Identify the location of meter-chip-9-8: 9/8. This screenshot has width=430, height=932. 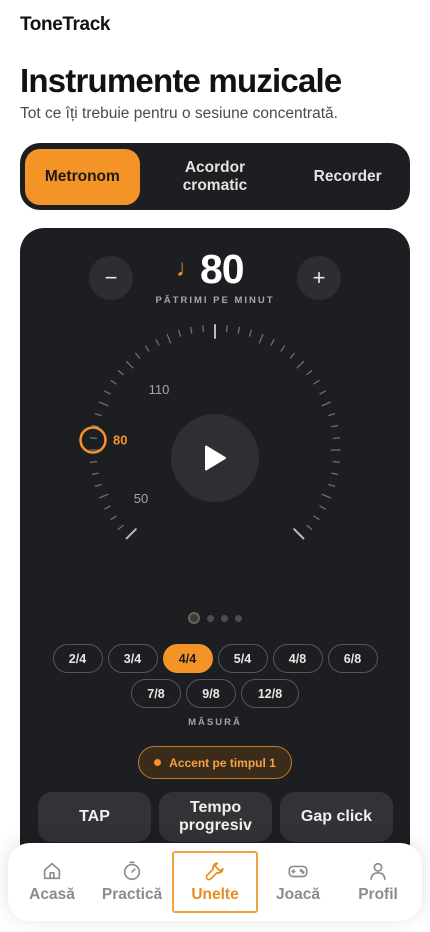
(211, 693).